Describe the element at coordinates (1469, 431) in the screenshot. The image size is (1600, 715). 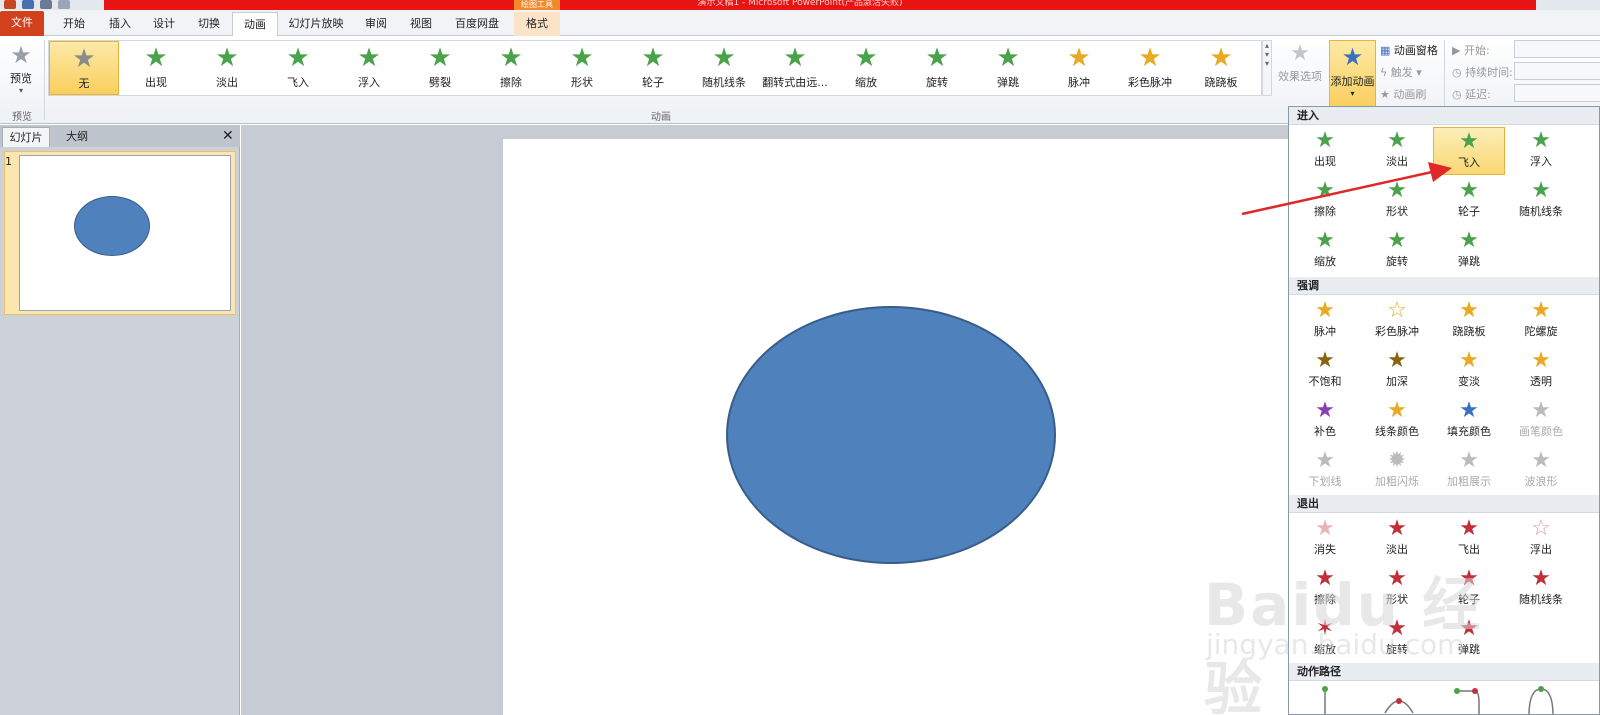
I see `item-label: 填充颜色` at that location.